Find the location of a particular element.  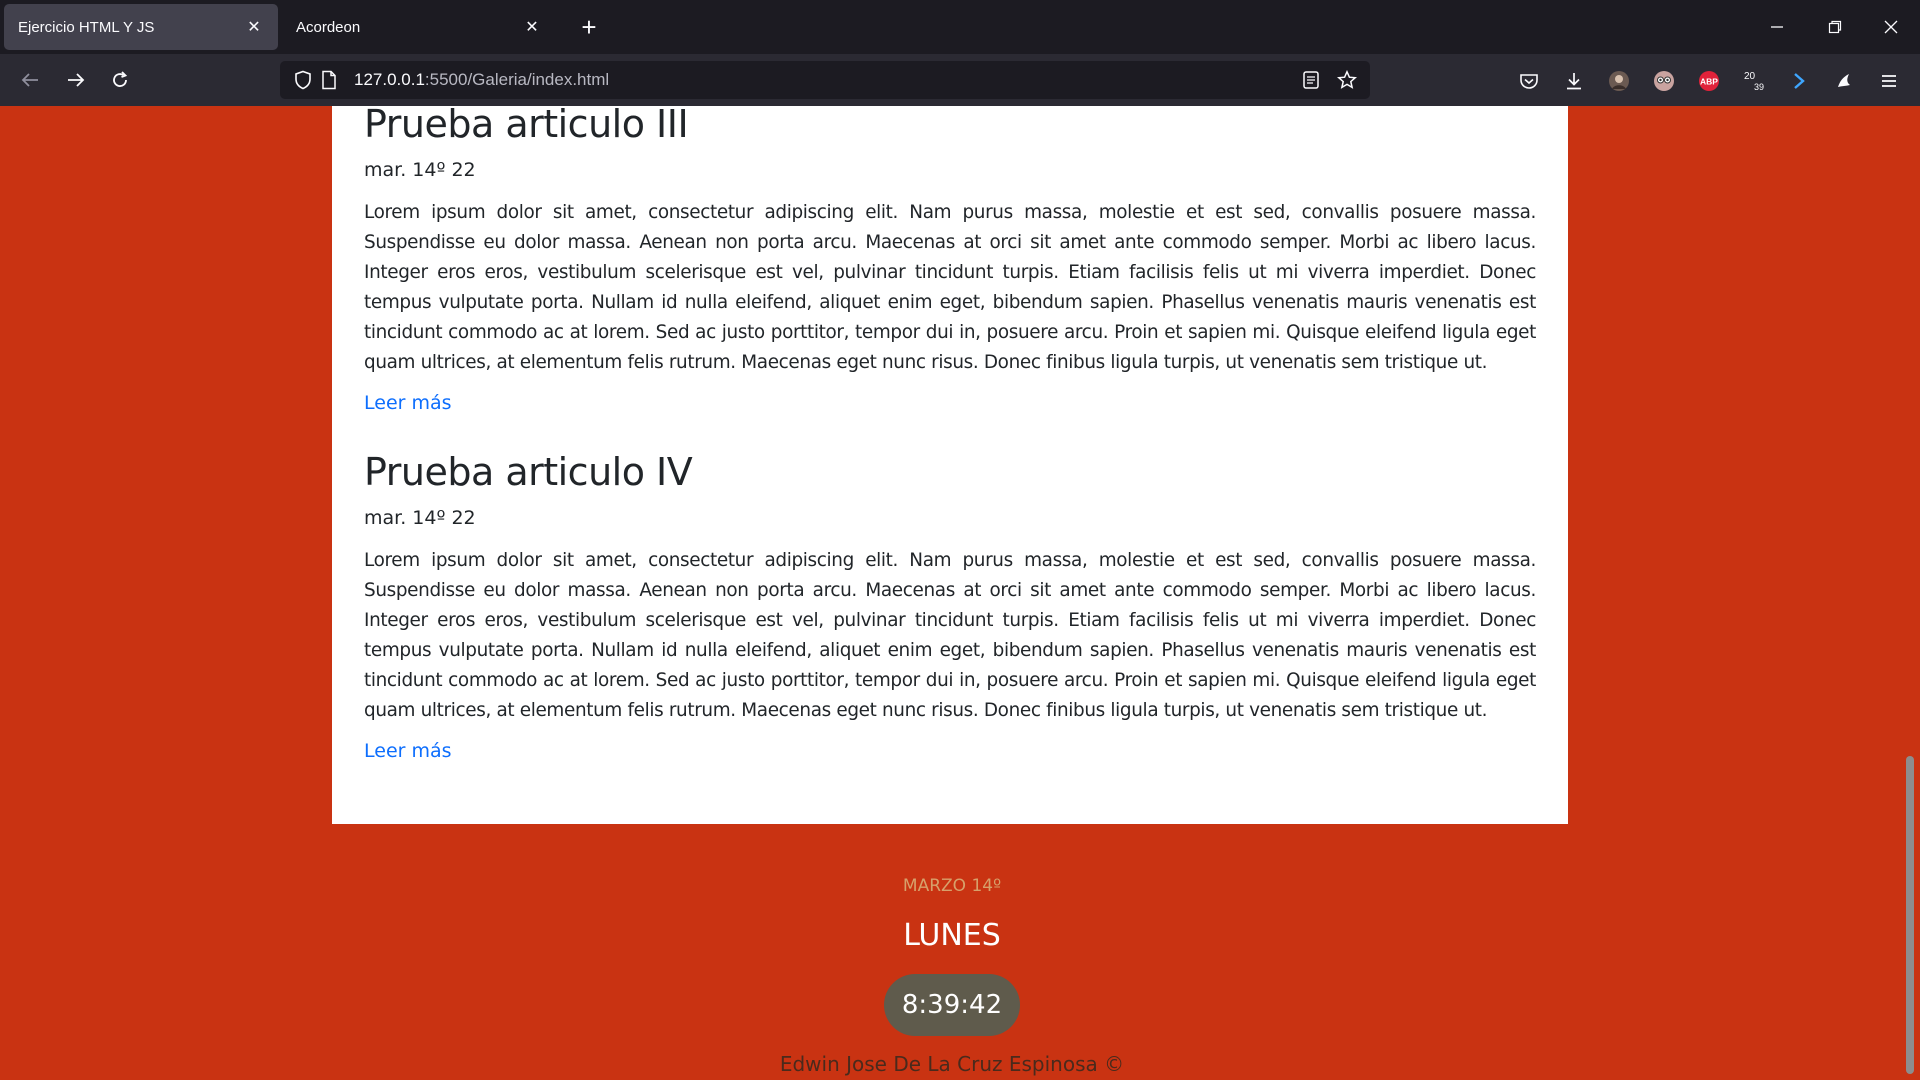

tab-ejercicio: Ejercicio HTML Y JS ✕ is located at coordinates (141, 27).